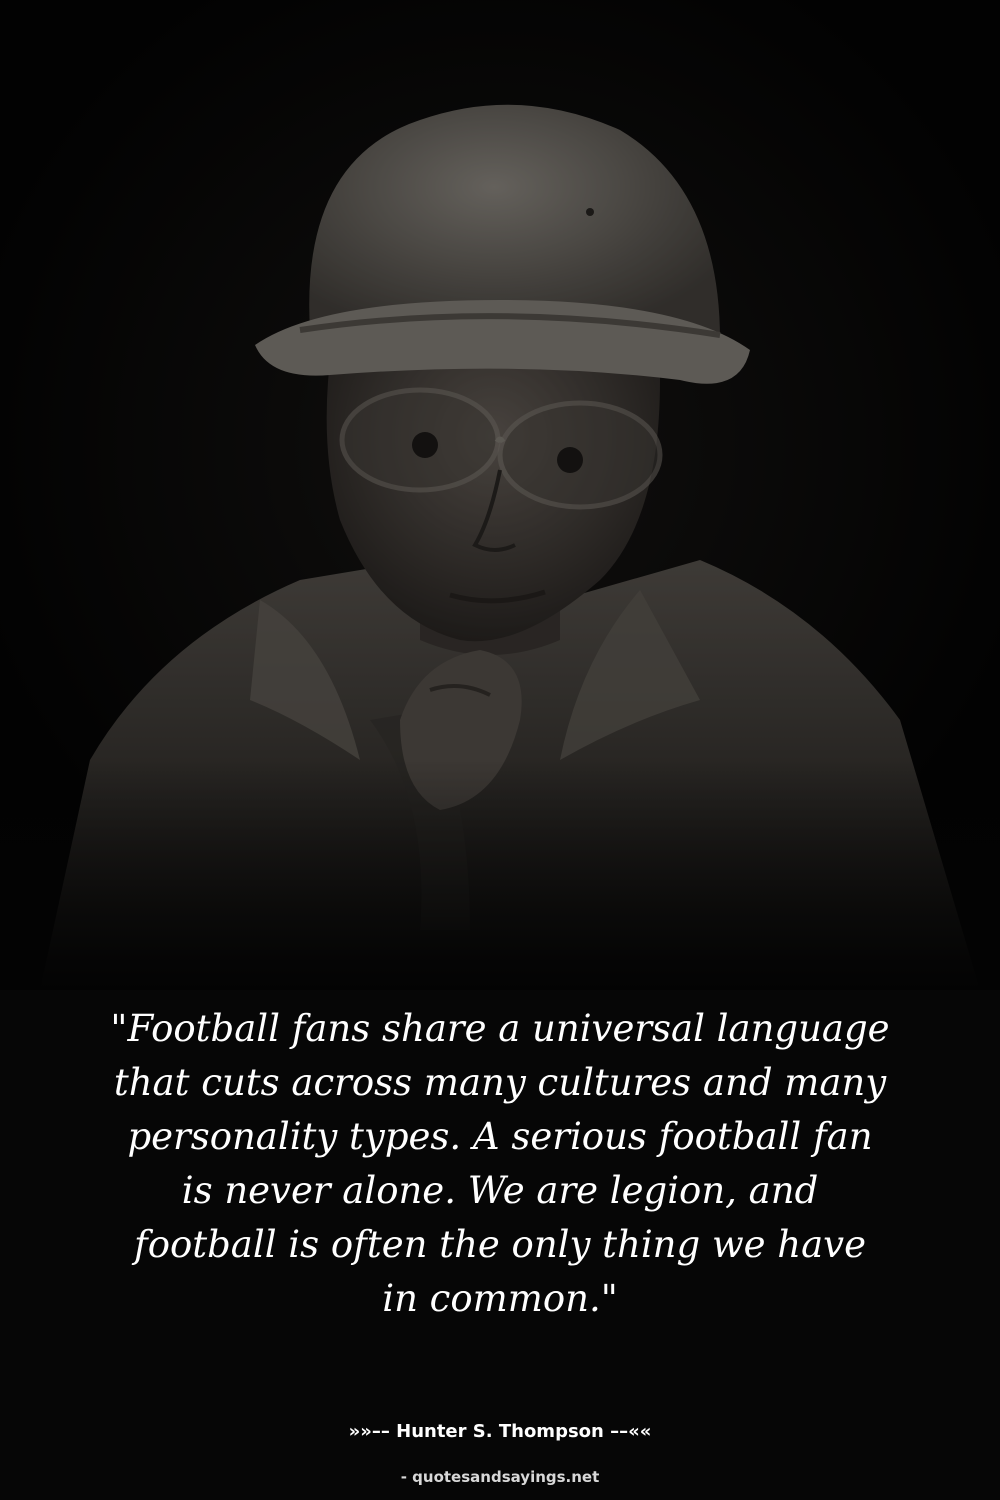 This screenshot has width=1000, height=1500. I want to click on quote-line: football is often the only thing we have, so click(500, 1244).